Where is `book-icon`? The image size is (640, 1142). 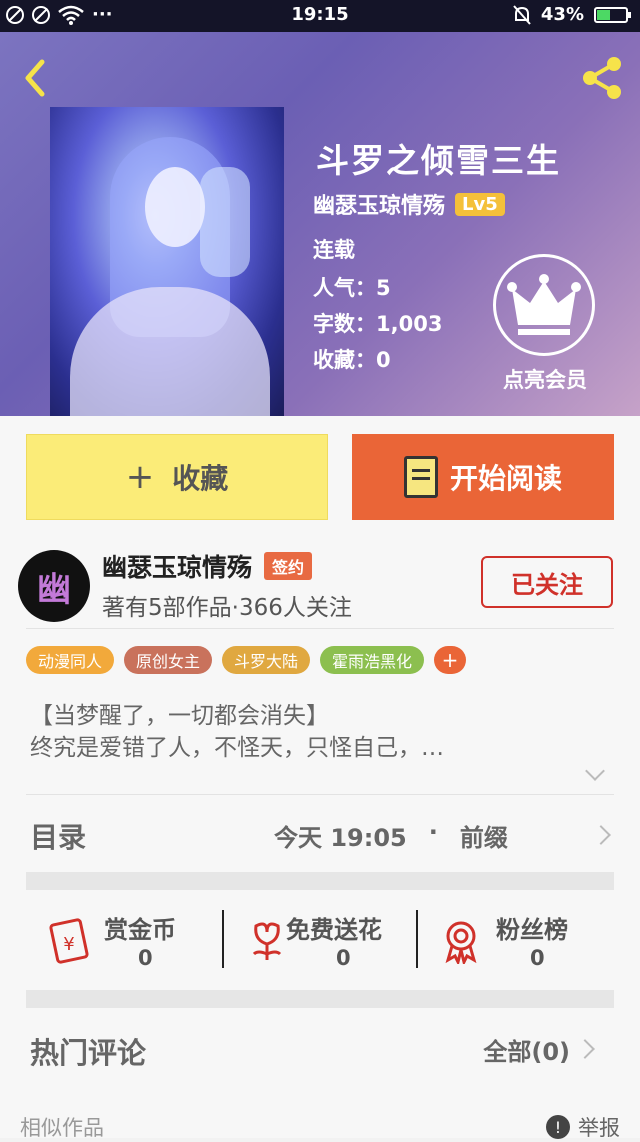 book-icon is located at coordinates (420, 477).